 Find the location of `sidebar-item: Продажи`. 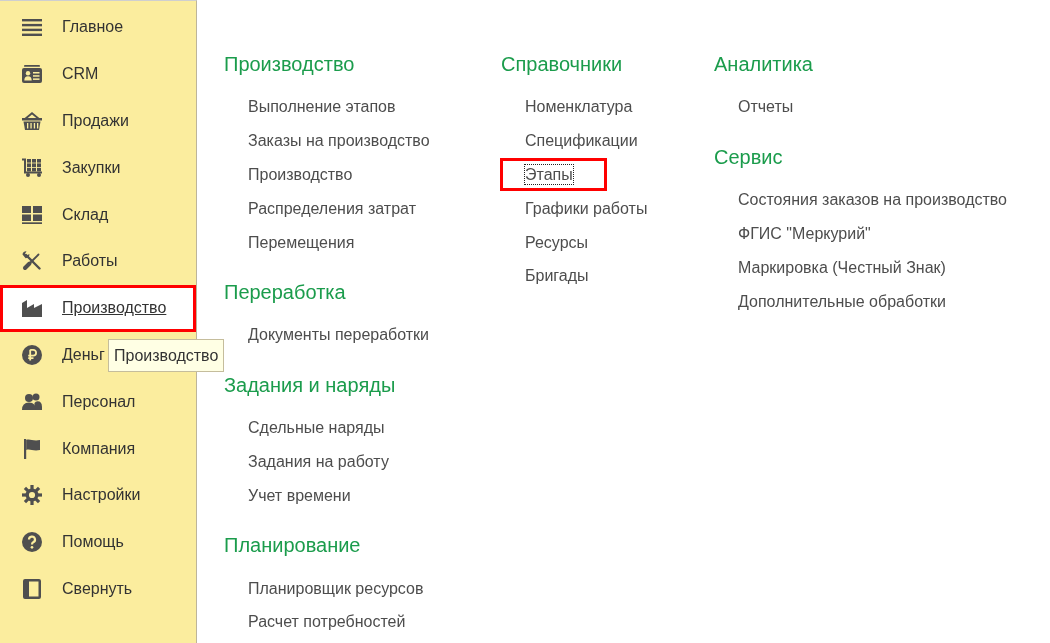

sidebar-item: Продажи is located at coordinates (64, 121).